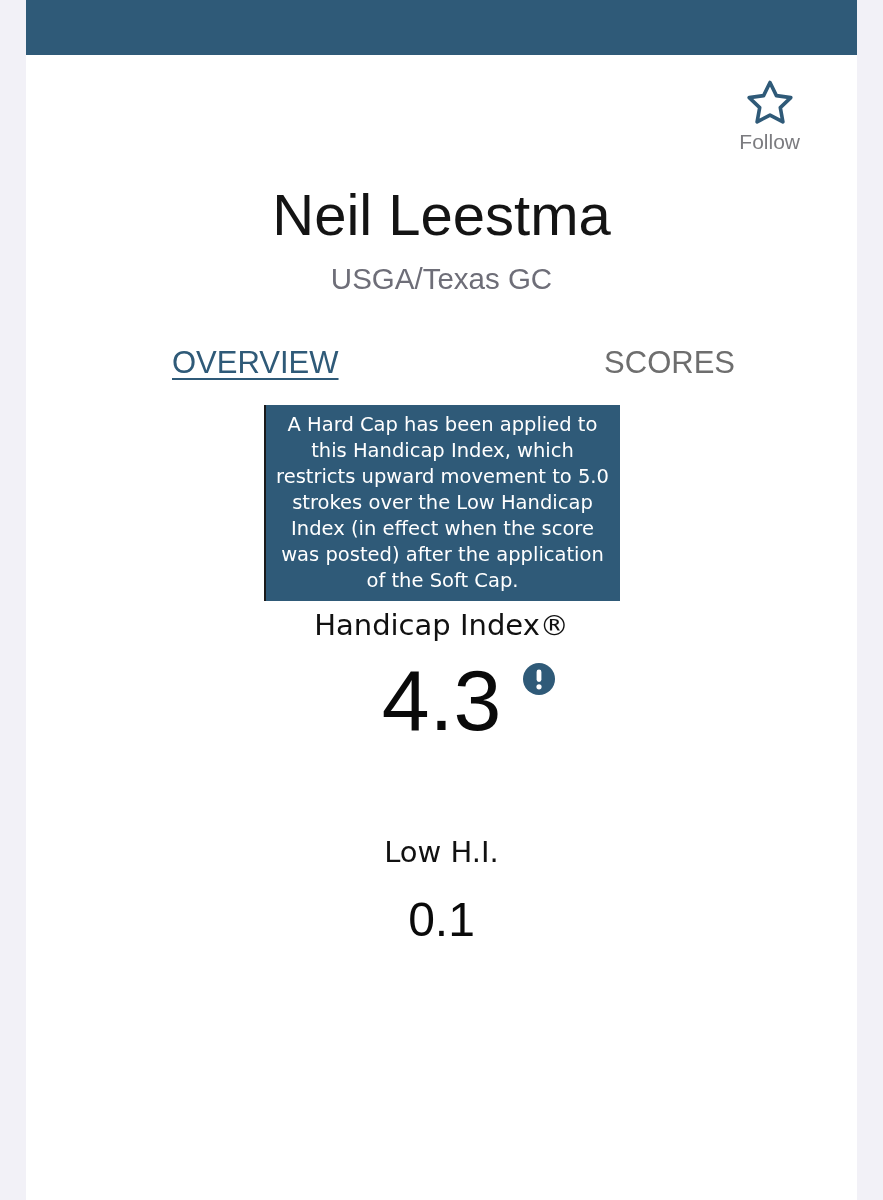 This screenshot has height=1200, width=883. What do you see at coordinates (441, 215) in the screenshot?
I see `player-name: Neil Leestma` at bounding box center [441, 215].